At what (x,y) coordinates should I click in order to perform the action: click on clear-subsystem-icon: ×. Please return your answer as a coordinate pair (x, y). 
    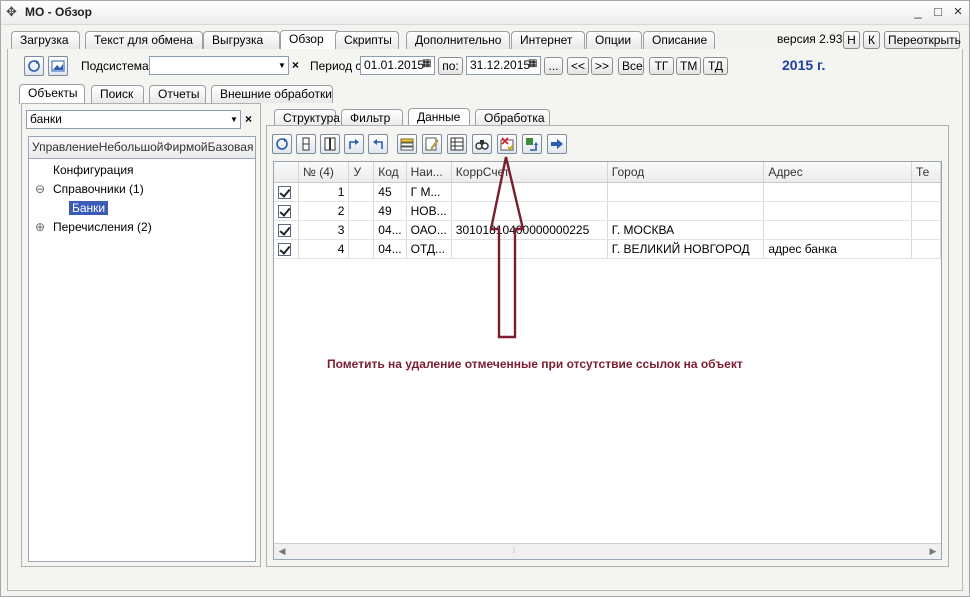
    Looking at the image, I should click on (295, 65).